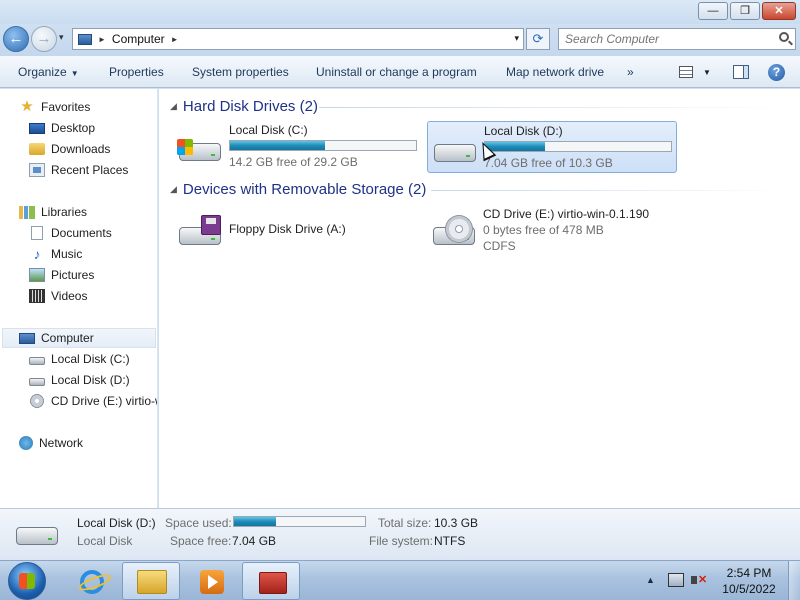 This screenshot has height=600, width=800. Describe the element at coordinates (400, 12) in the screenshot. I see `title-bar: — ❐ ✕` at that location.